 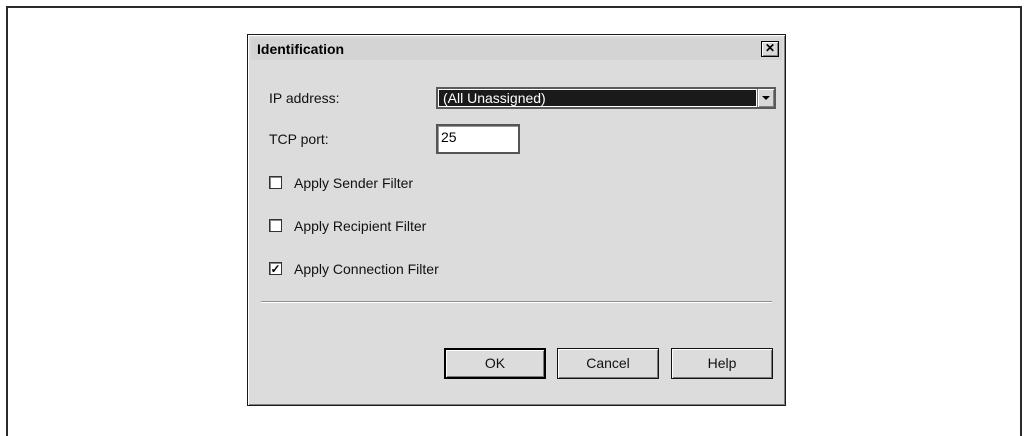 I want to click on help-button: Help, so click(x=722, y=363).